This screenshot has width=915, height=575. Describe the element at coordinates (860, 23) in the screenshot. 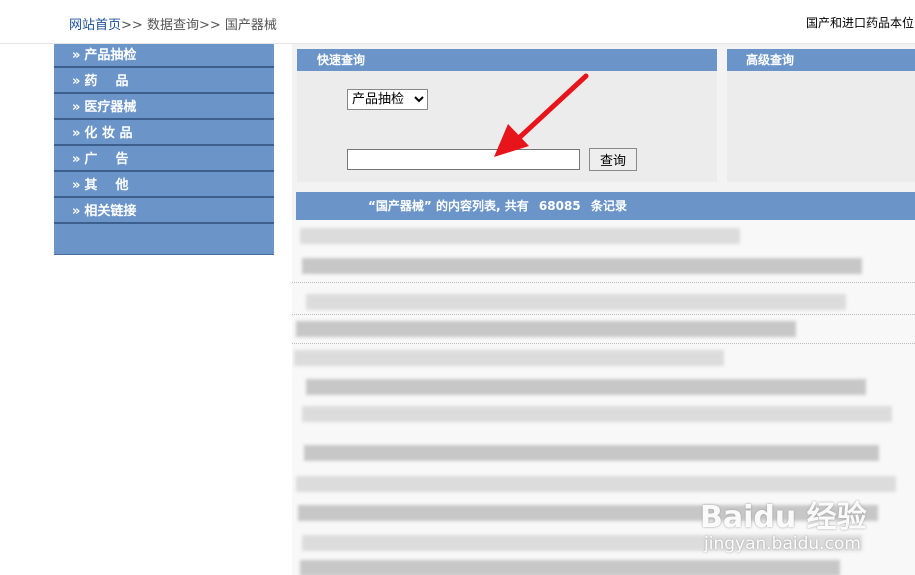

I see `header-right-text: 国产和进口药品本位` at that location.